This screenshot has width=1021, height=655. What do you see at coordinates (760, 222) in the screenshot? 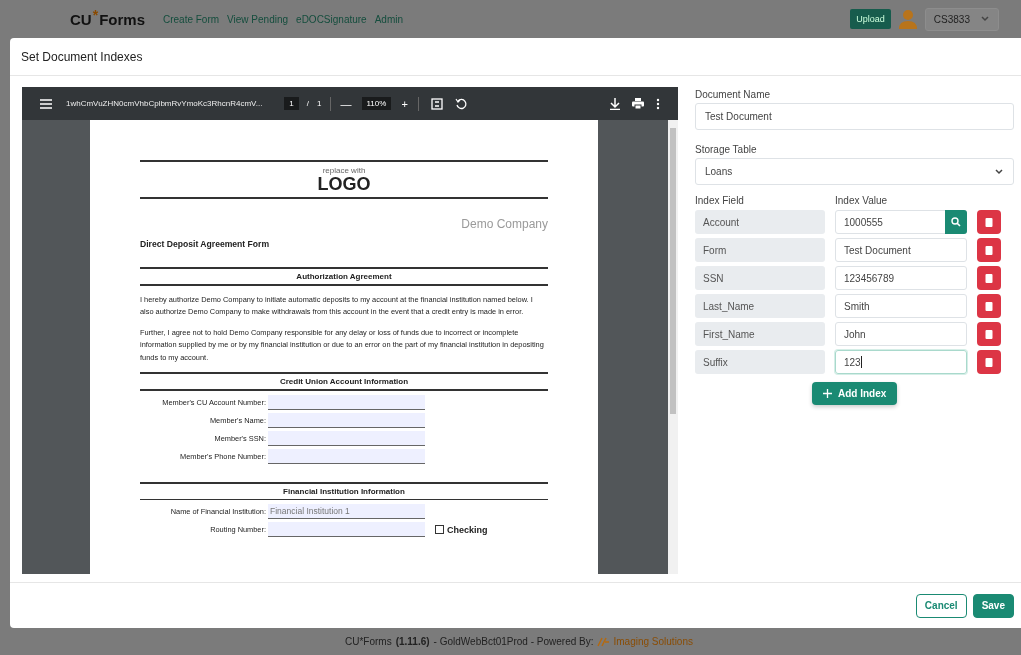
I see `index-field: Account` at bounding box center [760, 222].